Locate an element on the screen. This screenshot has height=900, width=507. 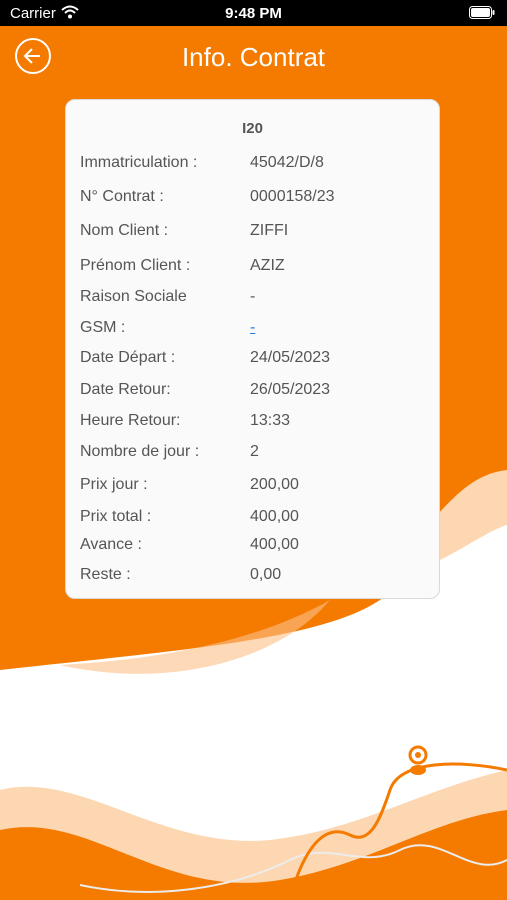
row-reste: Reste : 0,00 is located at coordinates (254, 577).